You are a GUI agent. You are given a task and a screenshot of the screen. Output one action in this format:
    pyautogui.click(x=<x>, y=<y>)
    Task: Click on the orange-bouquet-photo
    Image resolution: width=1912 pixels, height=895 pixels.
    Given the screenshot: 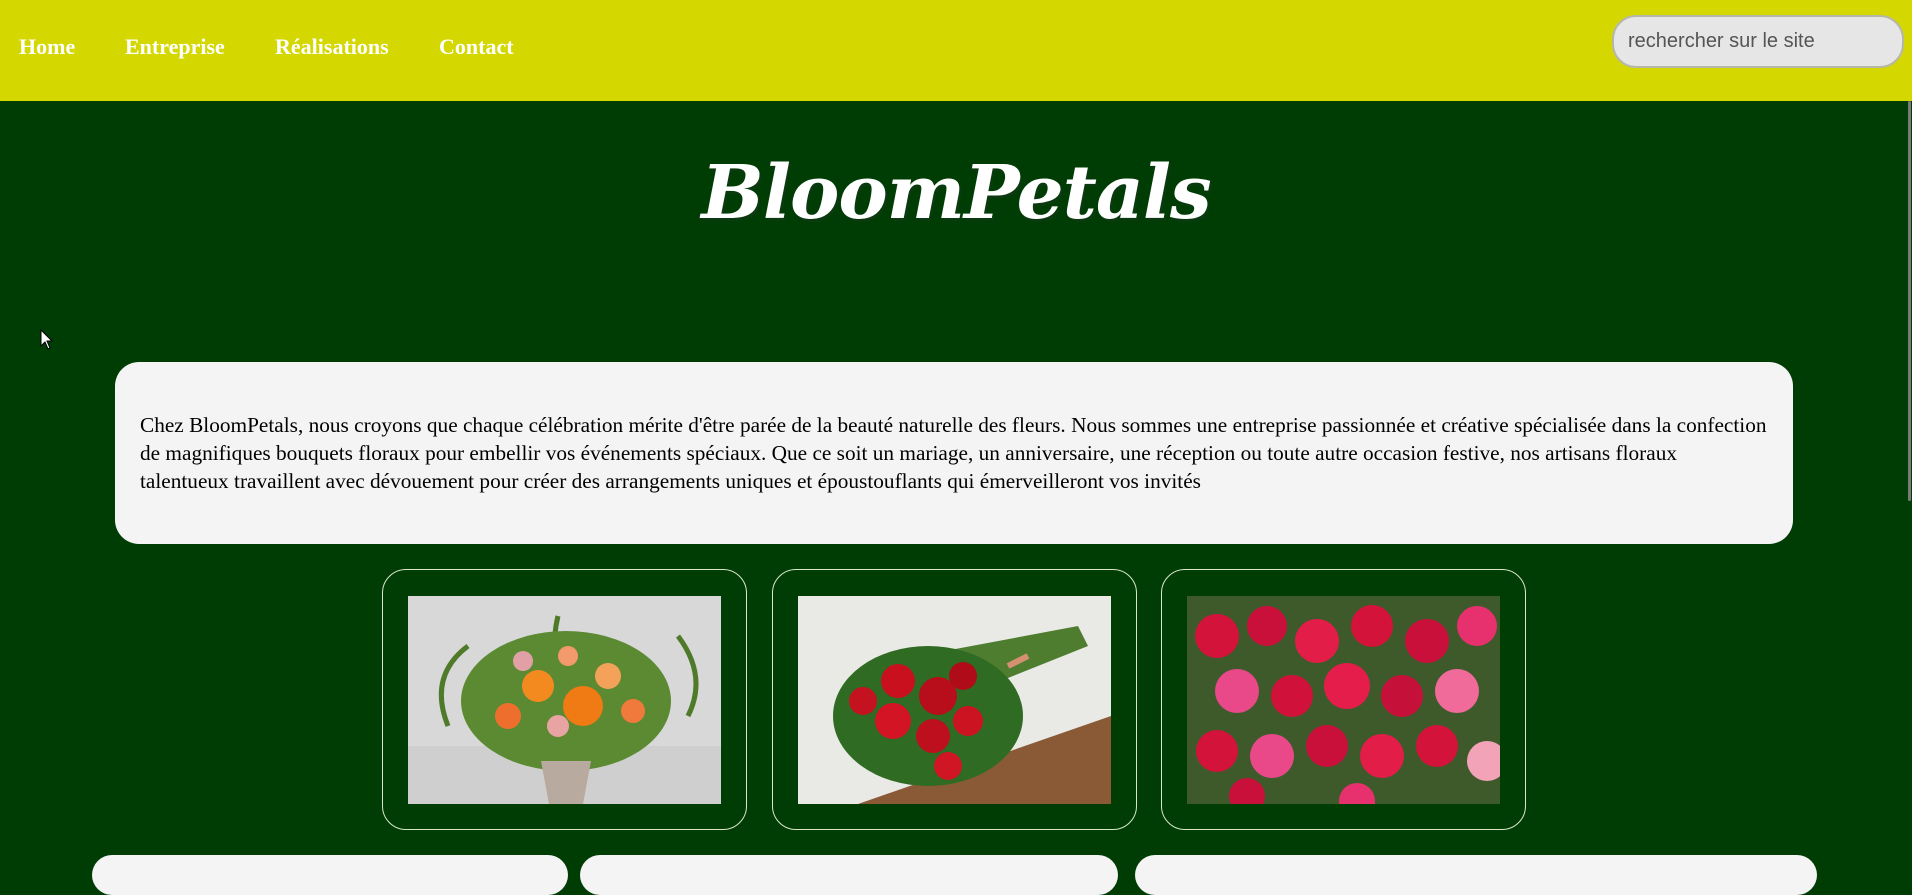 What is the action you would take?
    pyautogui.click(x=564, y=700)
    